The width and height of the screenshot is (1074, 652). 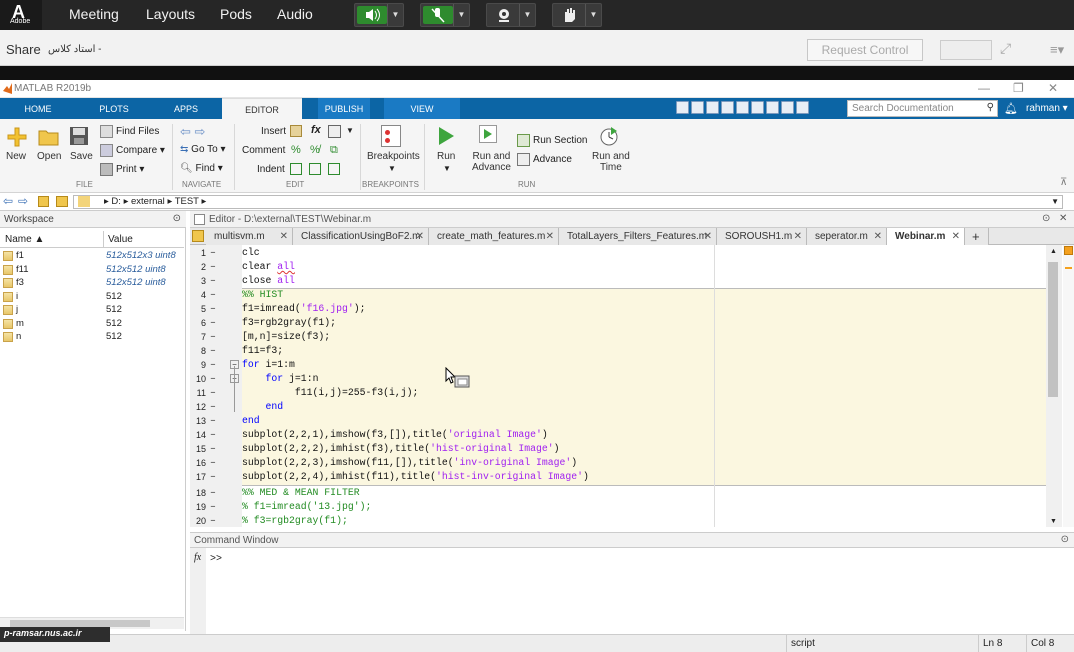 I want to click on save-icon, so click(x=682, y=107).